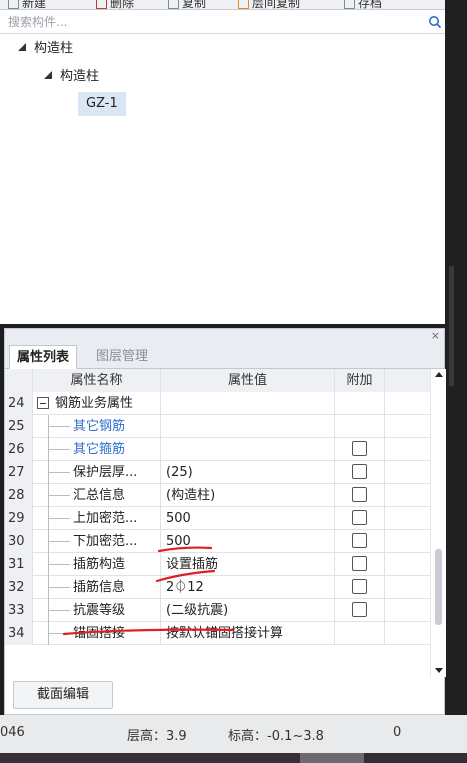 Image resolution: width=467 pixels, height=763 pixels. I want to click on panel-header: ×, so click(224, 337).